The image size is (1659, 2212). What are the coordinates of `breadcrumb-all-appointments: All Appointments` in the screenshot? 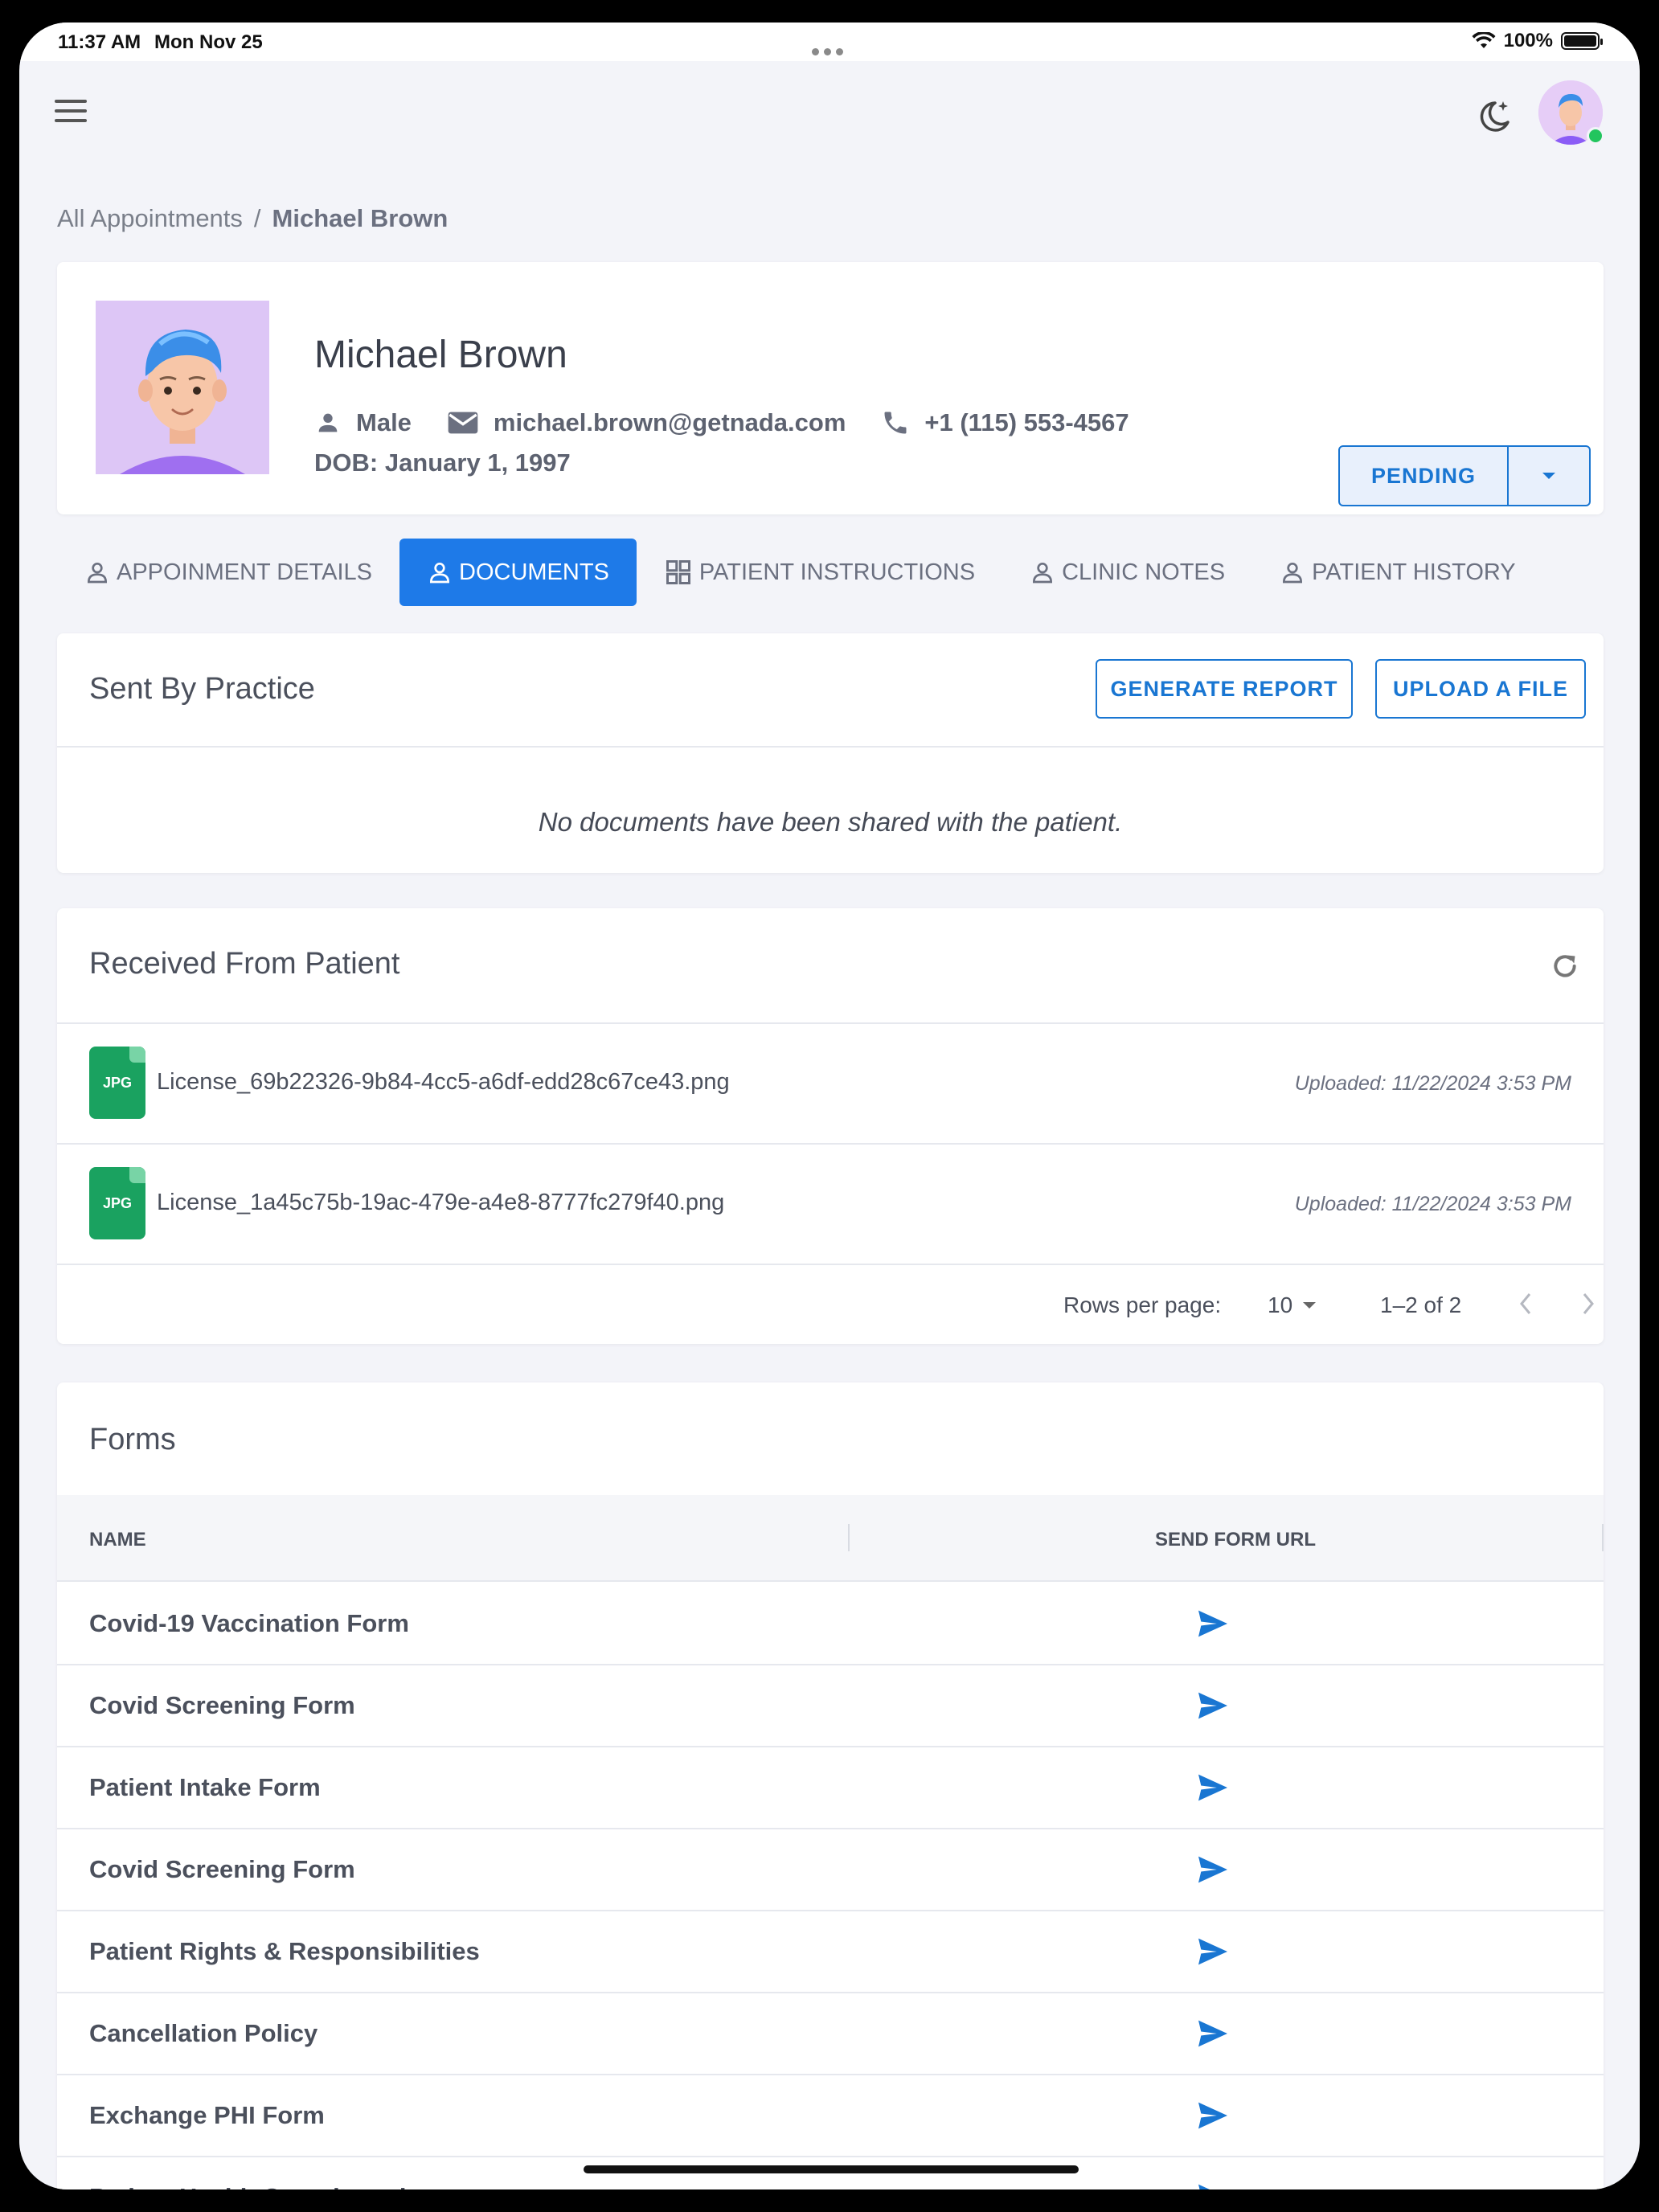 It's located at (150, 218).